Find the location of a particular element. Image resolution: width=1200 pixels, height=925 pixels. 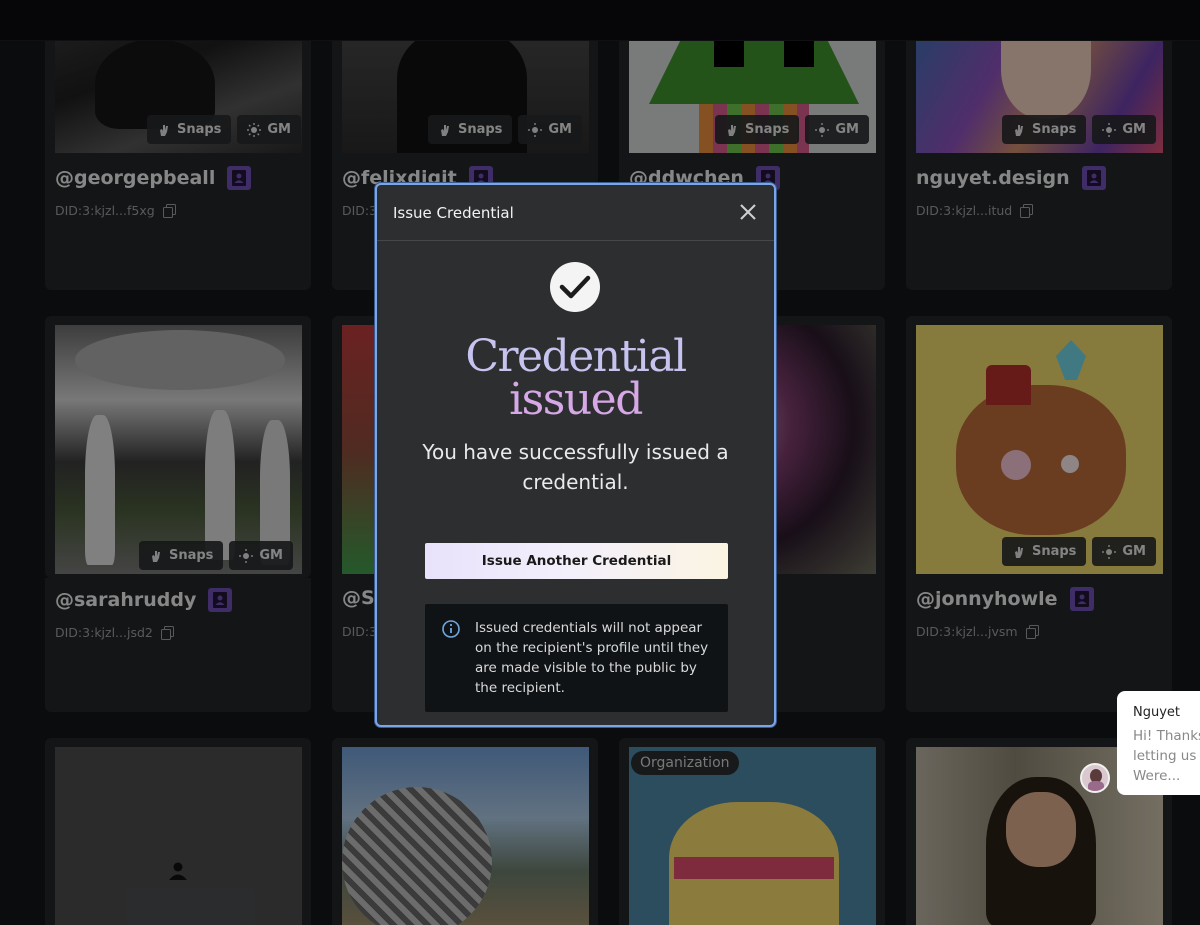

modal-title: Issue Credential is located at coordinates (453, 212).